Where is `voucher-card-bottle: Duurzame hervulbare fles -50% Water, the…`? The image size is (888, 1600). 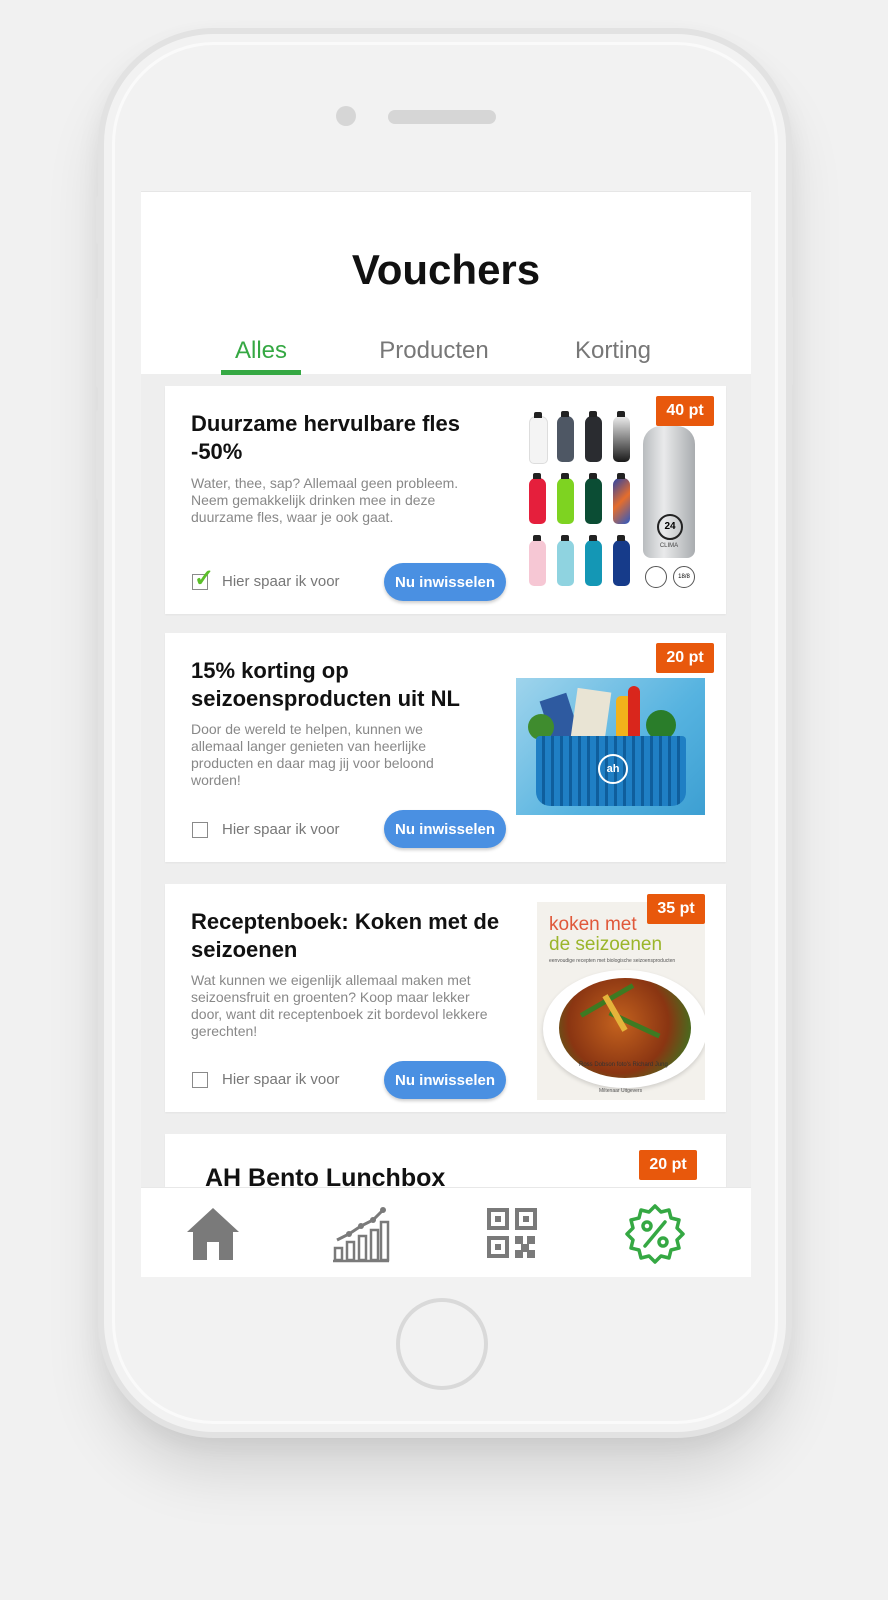
voucher-card-bottle: Duurzame hervulbare fles -50% Water, the… is located at coordinates (445, 500).